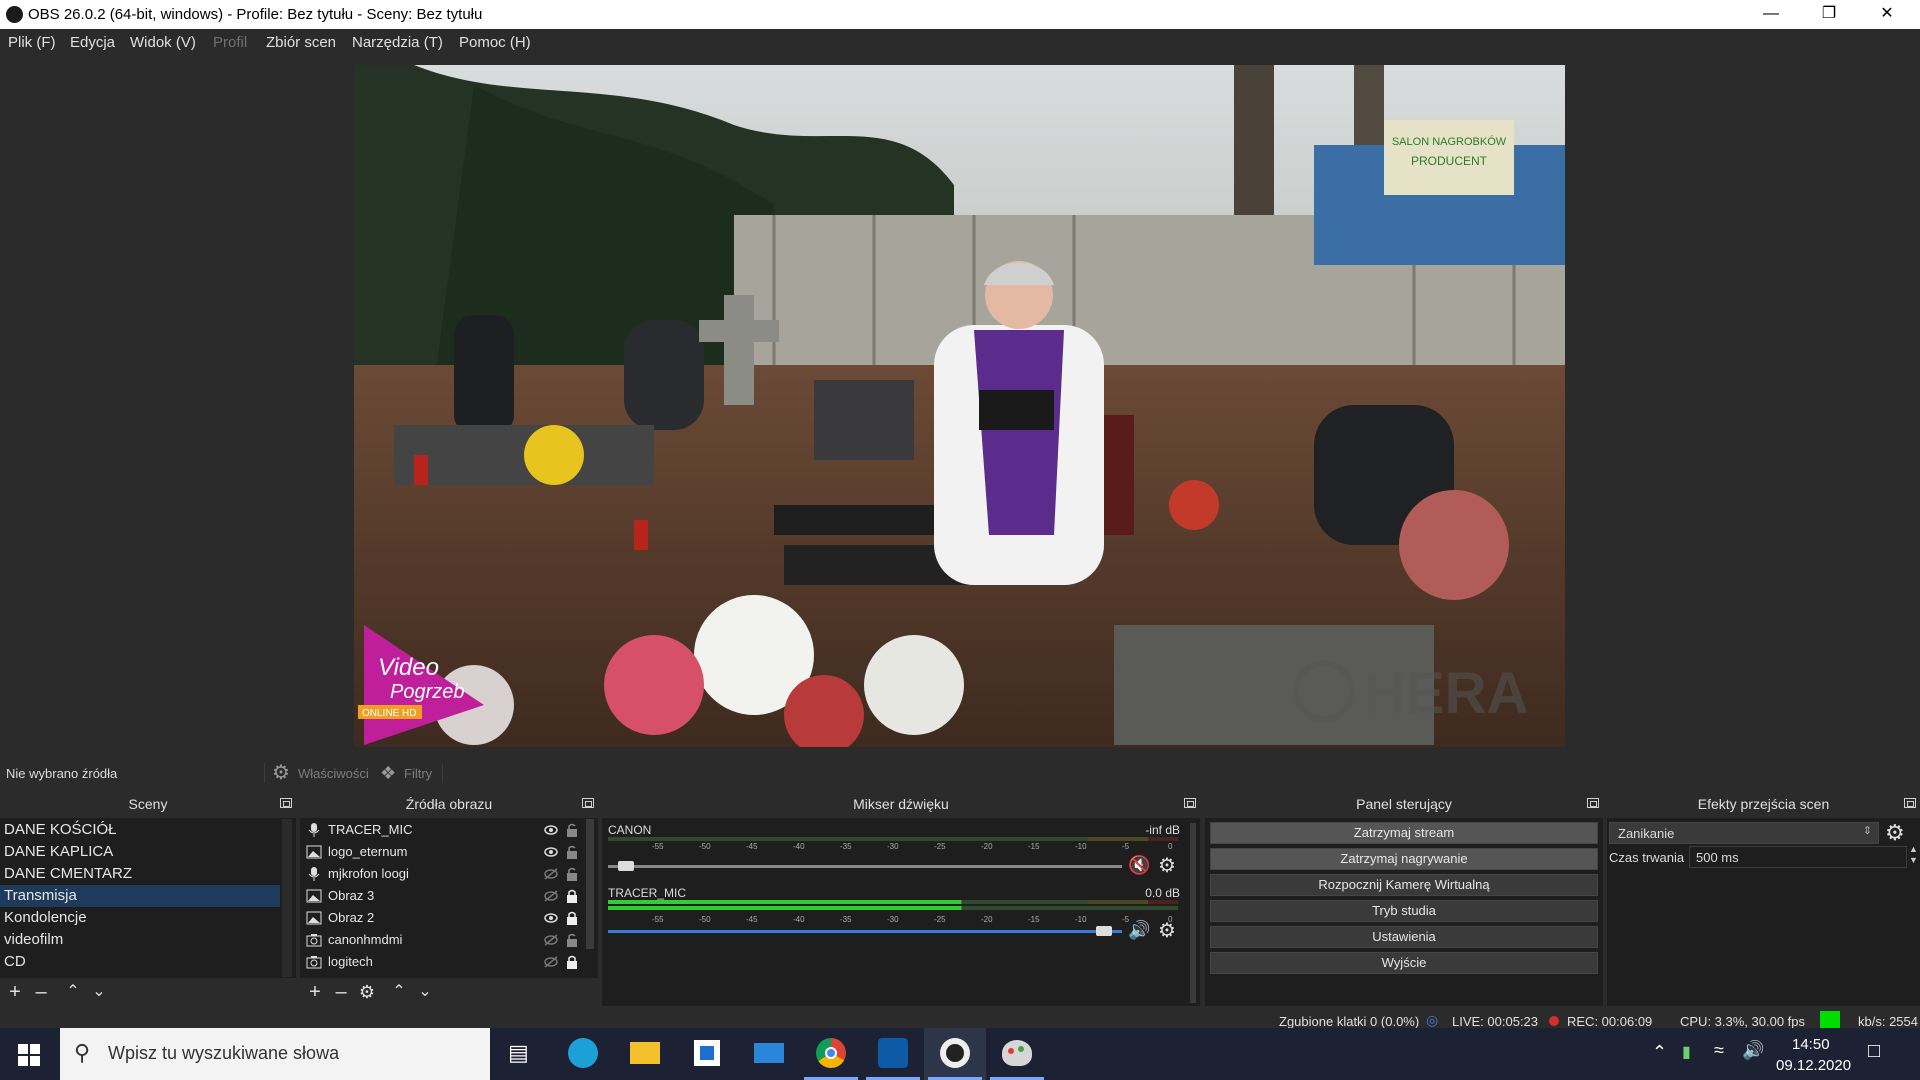 The width and height of the screenshot is (1920, 1080). What do you see at coordinates (315, 992) in the screenshot?
I see `add-source-icon: +` at bounding box center [315, 992].